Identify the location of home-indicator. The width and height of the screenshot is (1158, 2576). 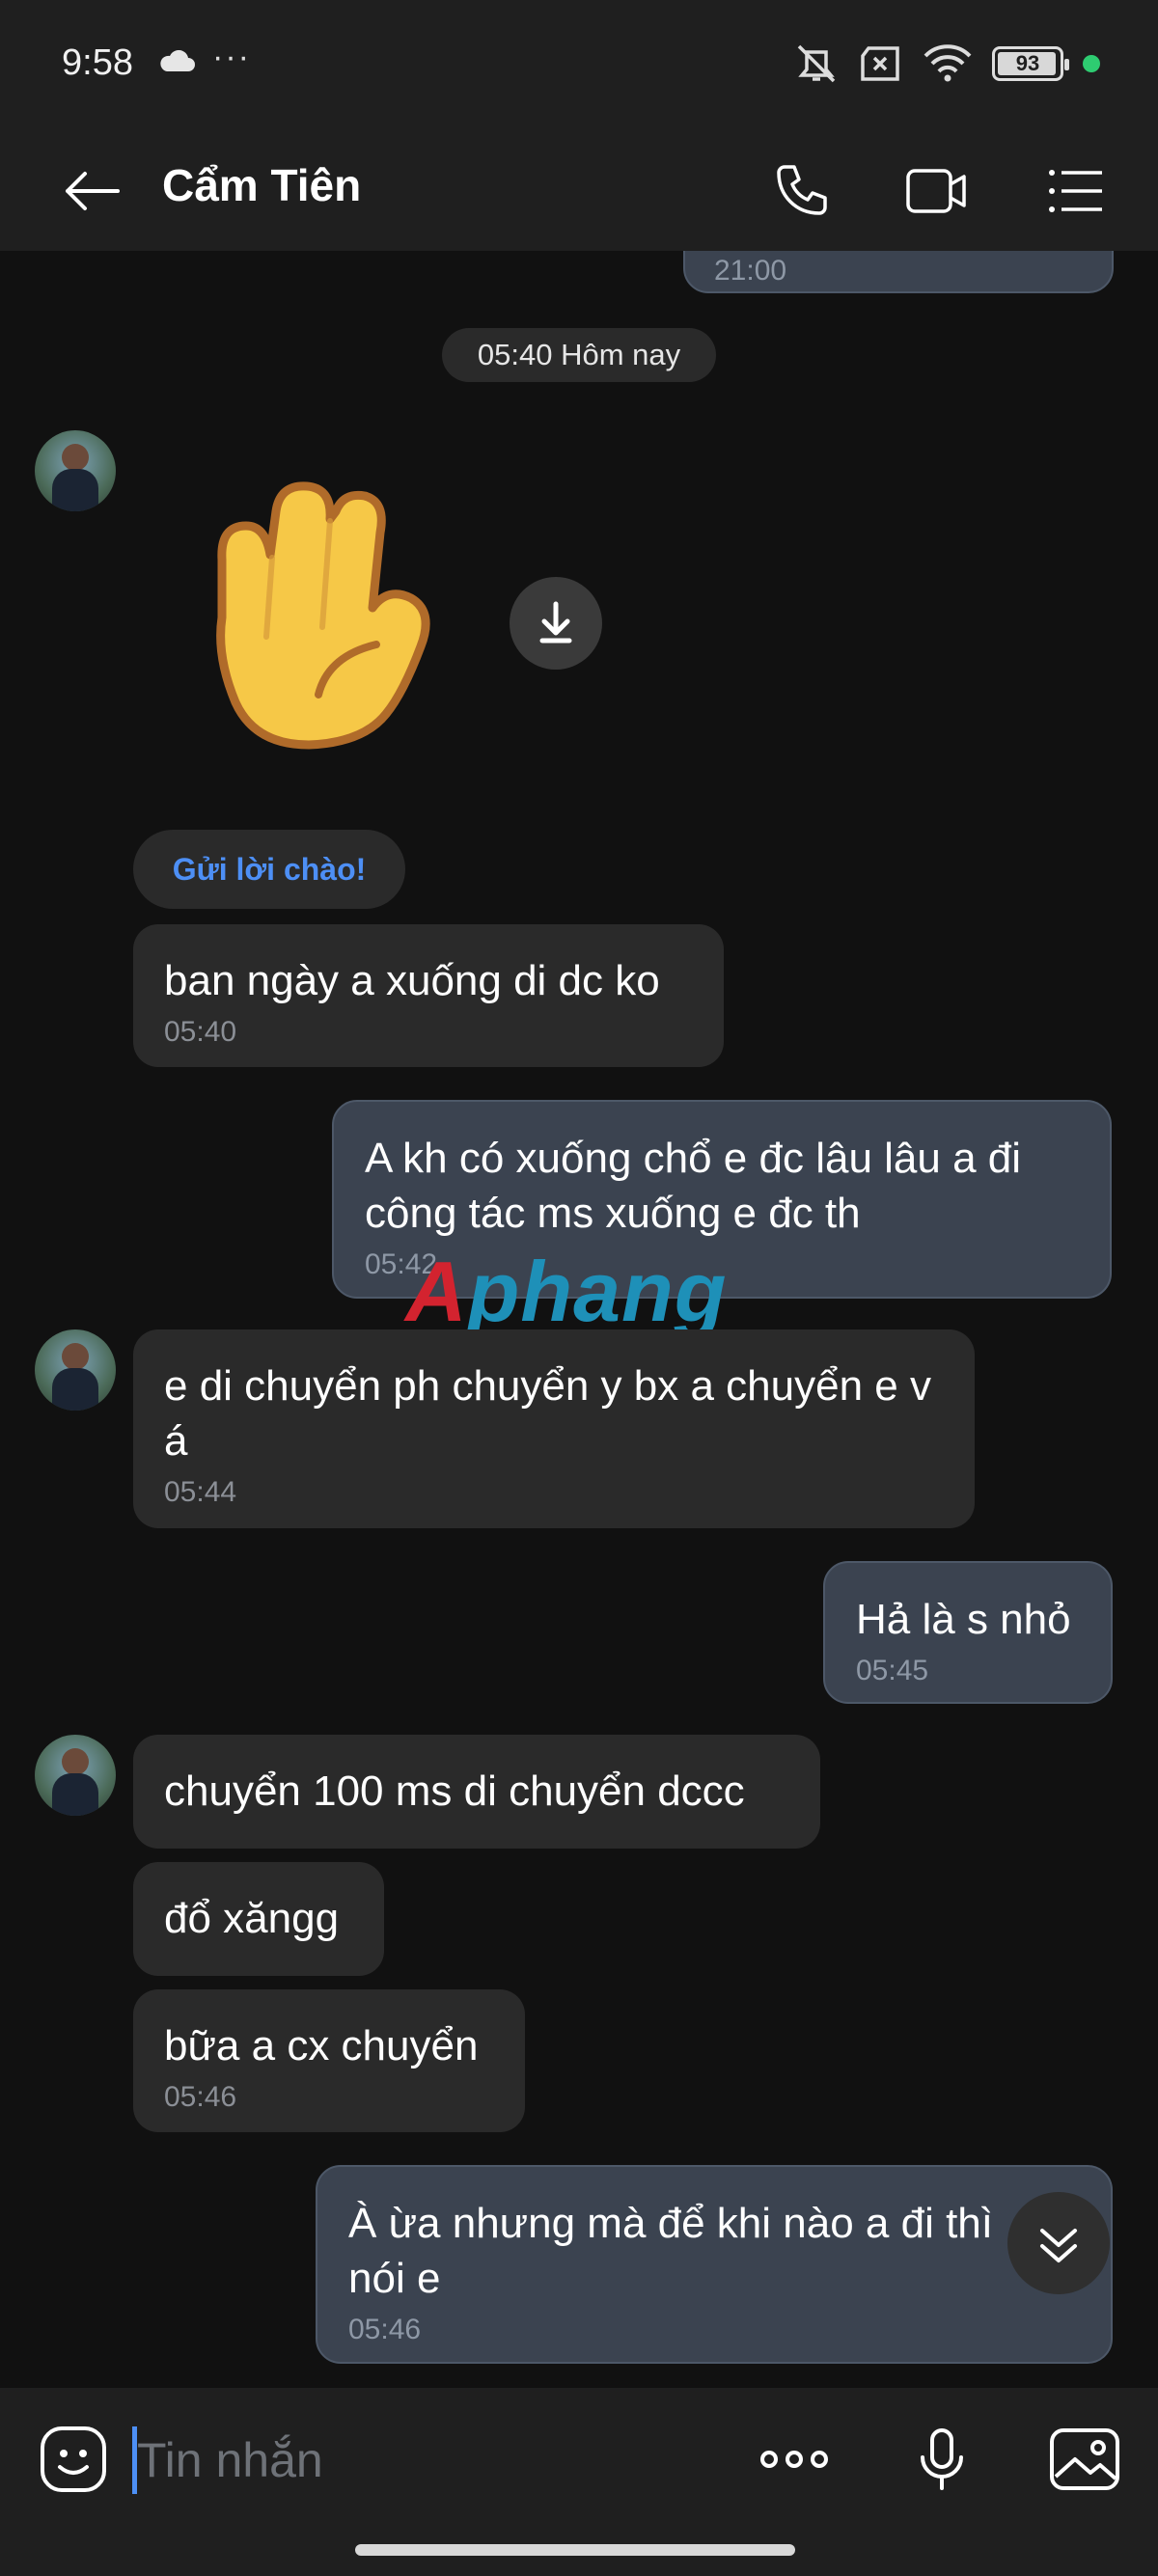
(575, 2550).